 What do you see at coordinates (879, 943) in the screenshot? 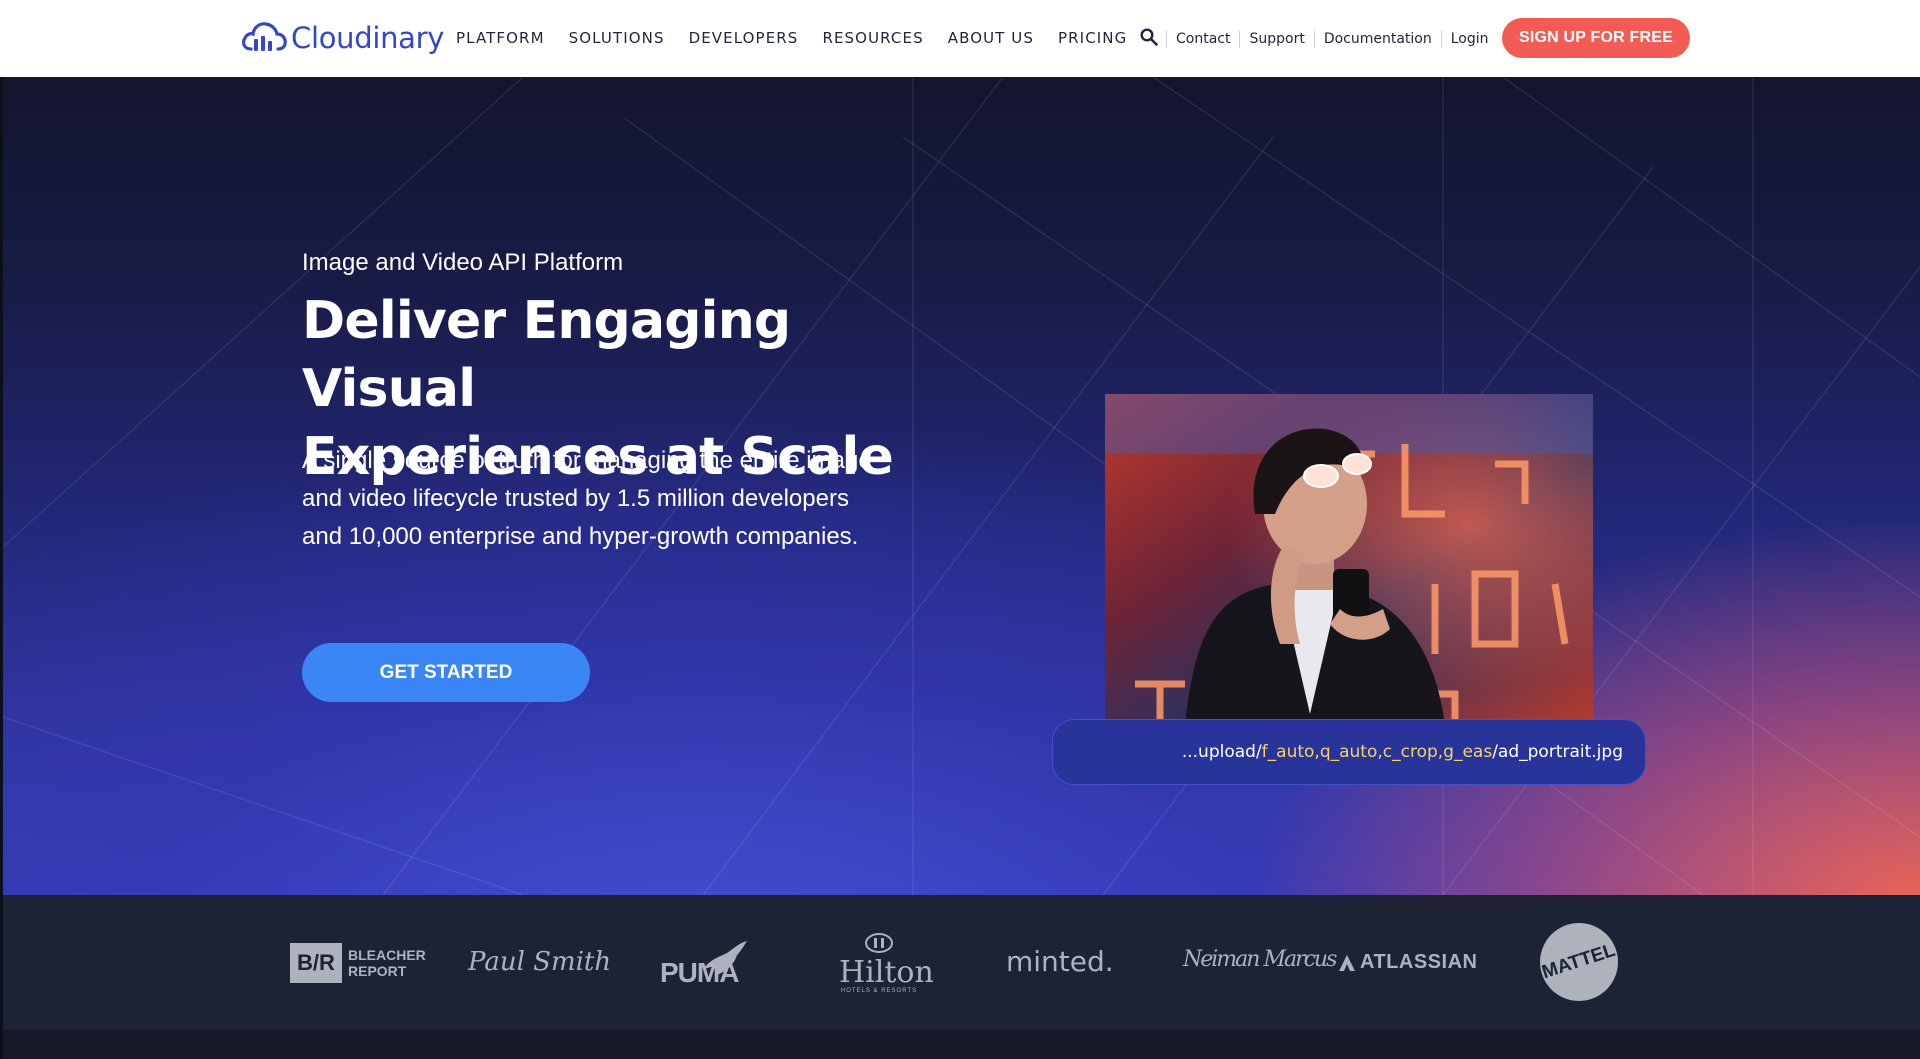
I see `hilton-emblem-icon` at bounding box center [879, 943].